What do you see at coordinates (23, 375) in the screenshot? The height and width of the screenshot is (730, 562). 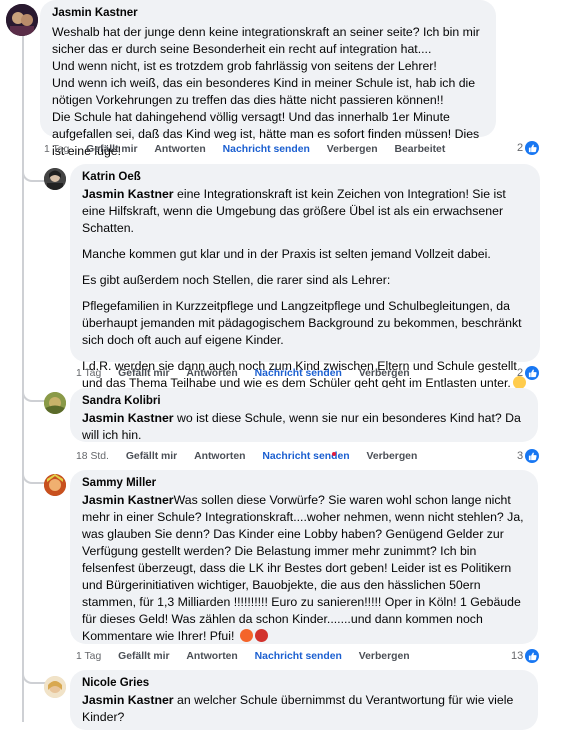 I see `thread-line` at bounding box center [23, 375].